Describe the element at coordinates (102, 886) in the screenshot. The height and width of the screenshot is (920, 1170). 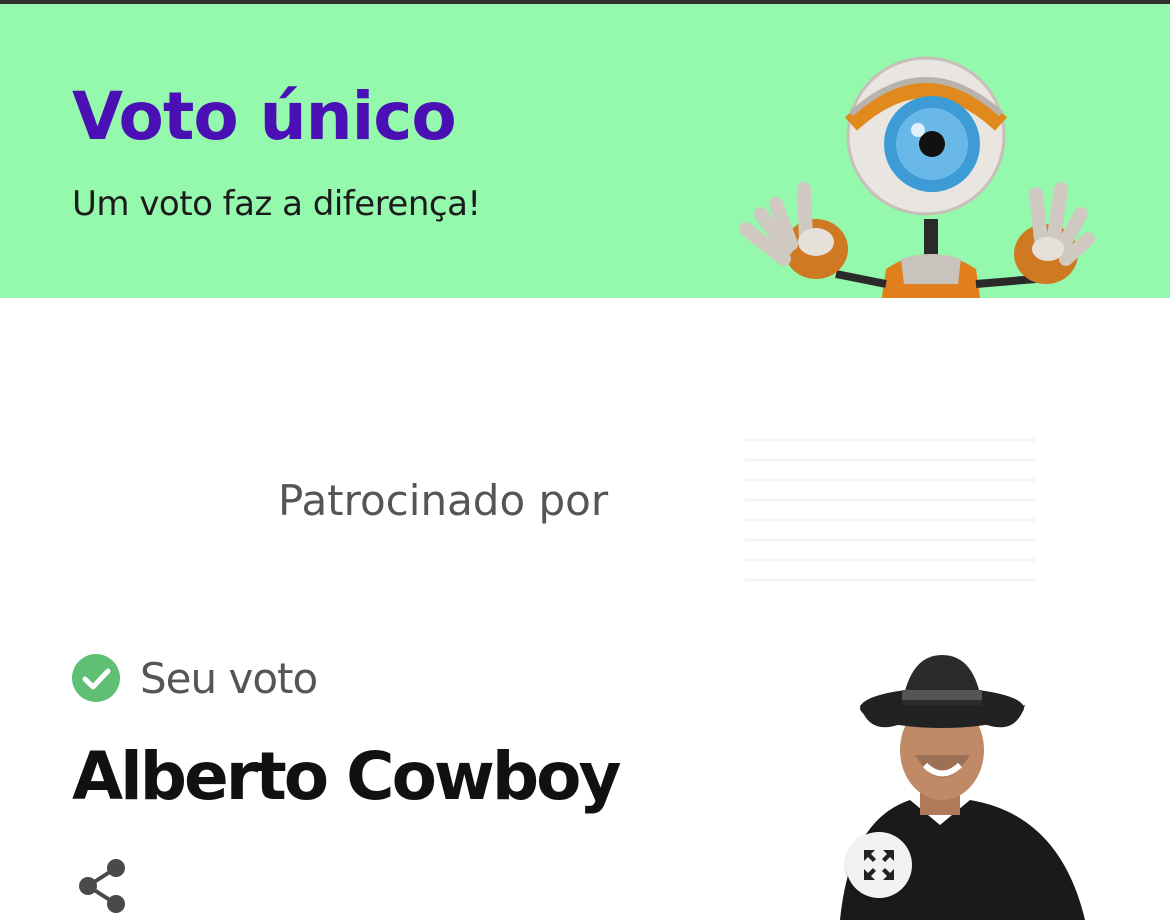
I see `share-icon` at that location.